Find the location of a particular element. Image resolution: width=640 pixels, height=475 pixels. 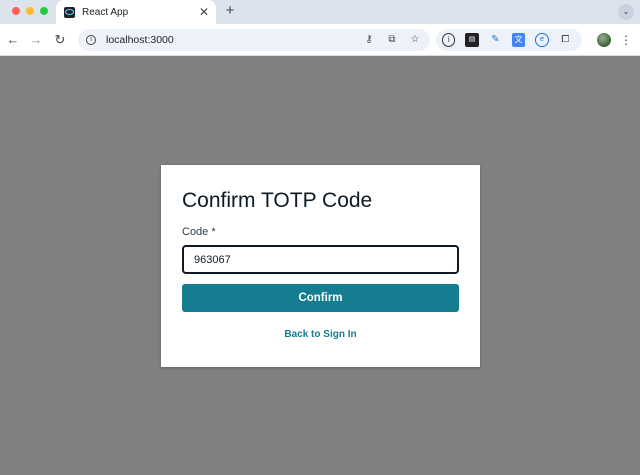

code-input is located at coordinates (320, 259).